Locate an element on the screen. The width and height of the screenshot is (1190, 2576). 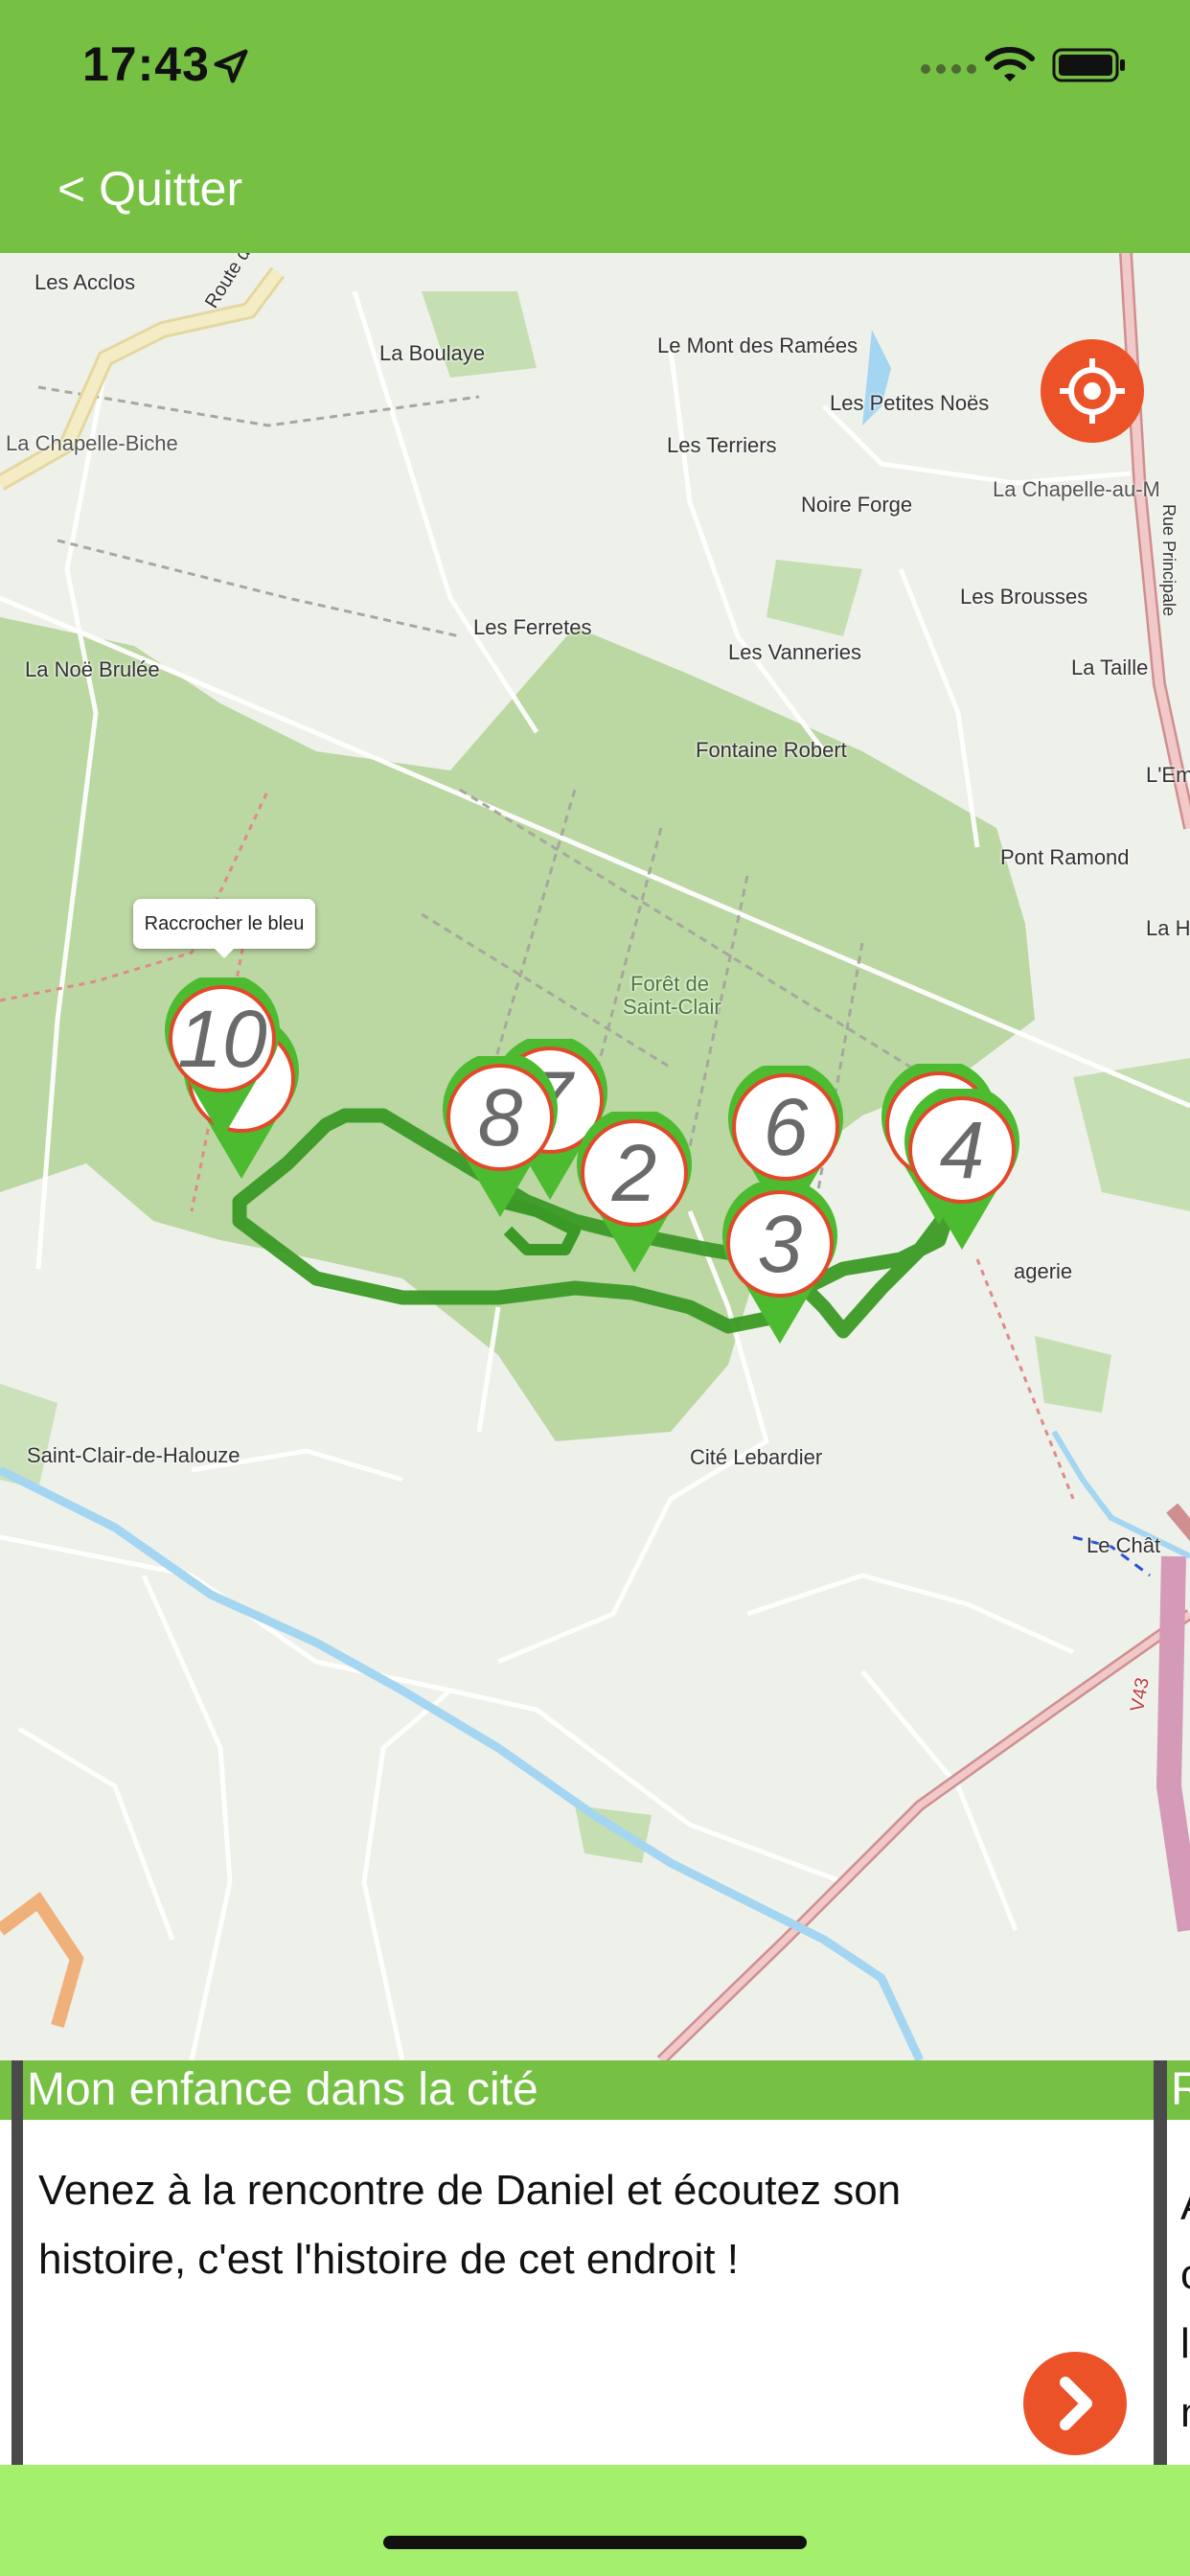
map-label: Rue Principale is located at coordinates (1169, 560).